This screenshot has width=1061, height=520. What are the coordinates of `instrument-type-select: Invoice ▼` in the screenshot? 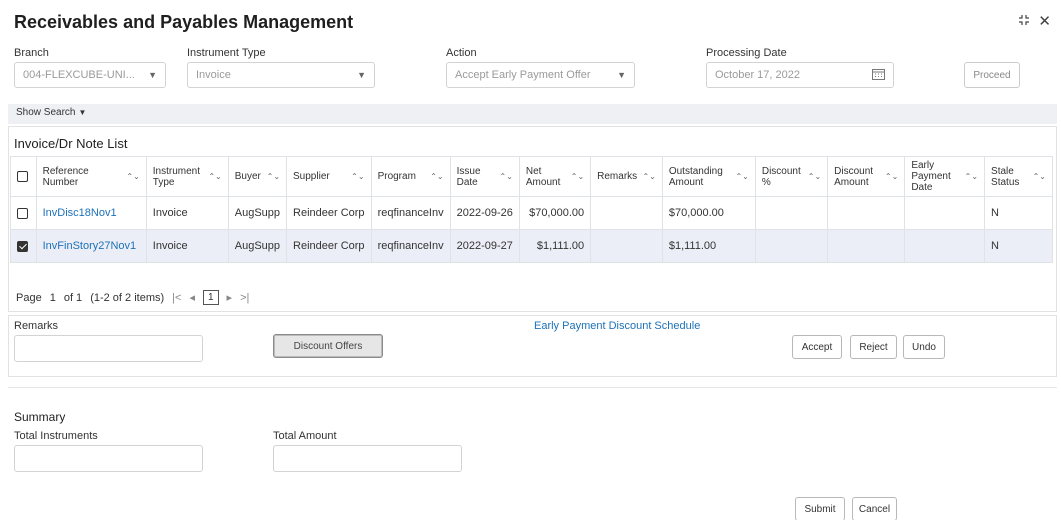 It's located at (281, 75).